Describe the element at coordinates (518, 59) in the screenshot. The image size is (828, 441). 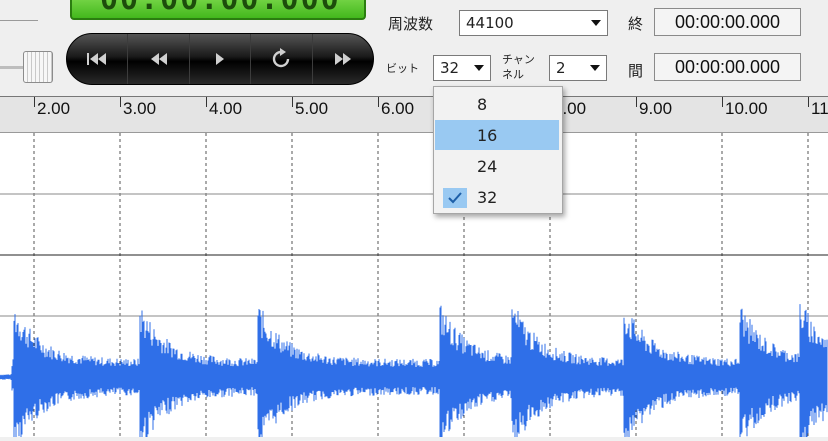
I see `channel-label-line1: チャン` at that location.